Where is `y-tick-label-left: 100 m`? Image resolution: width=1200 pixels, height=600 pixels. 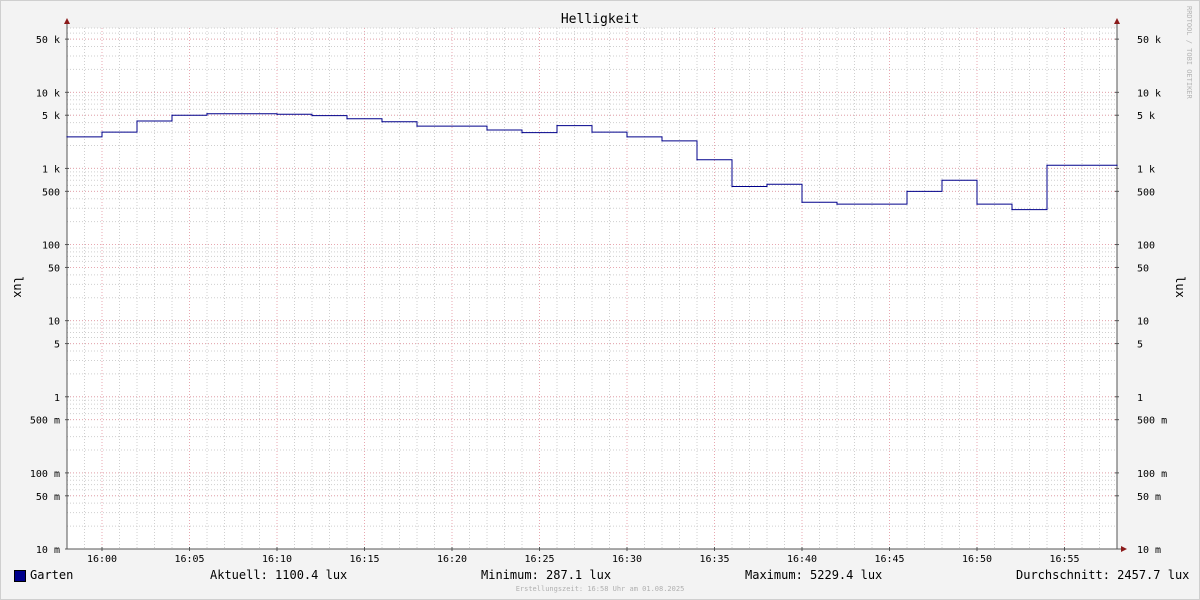
y-tick-label-left: 100 m is located at coordinates (45, 474).